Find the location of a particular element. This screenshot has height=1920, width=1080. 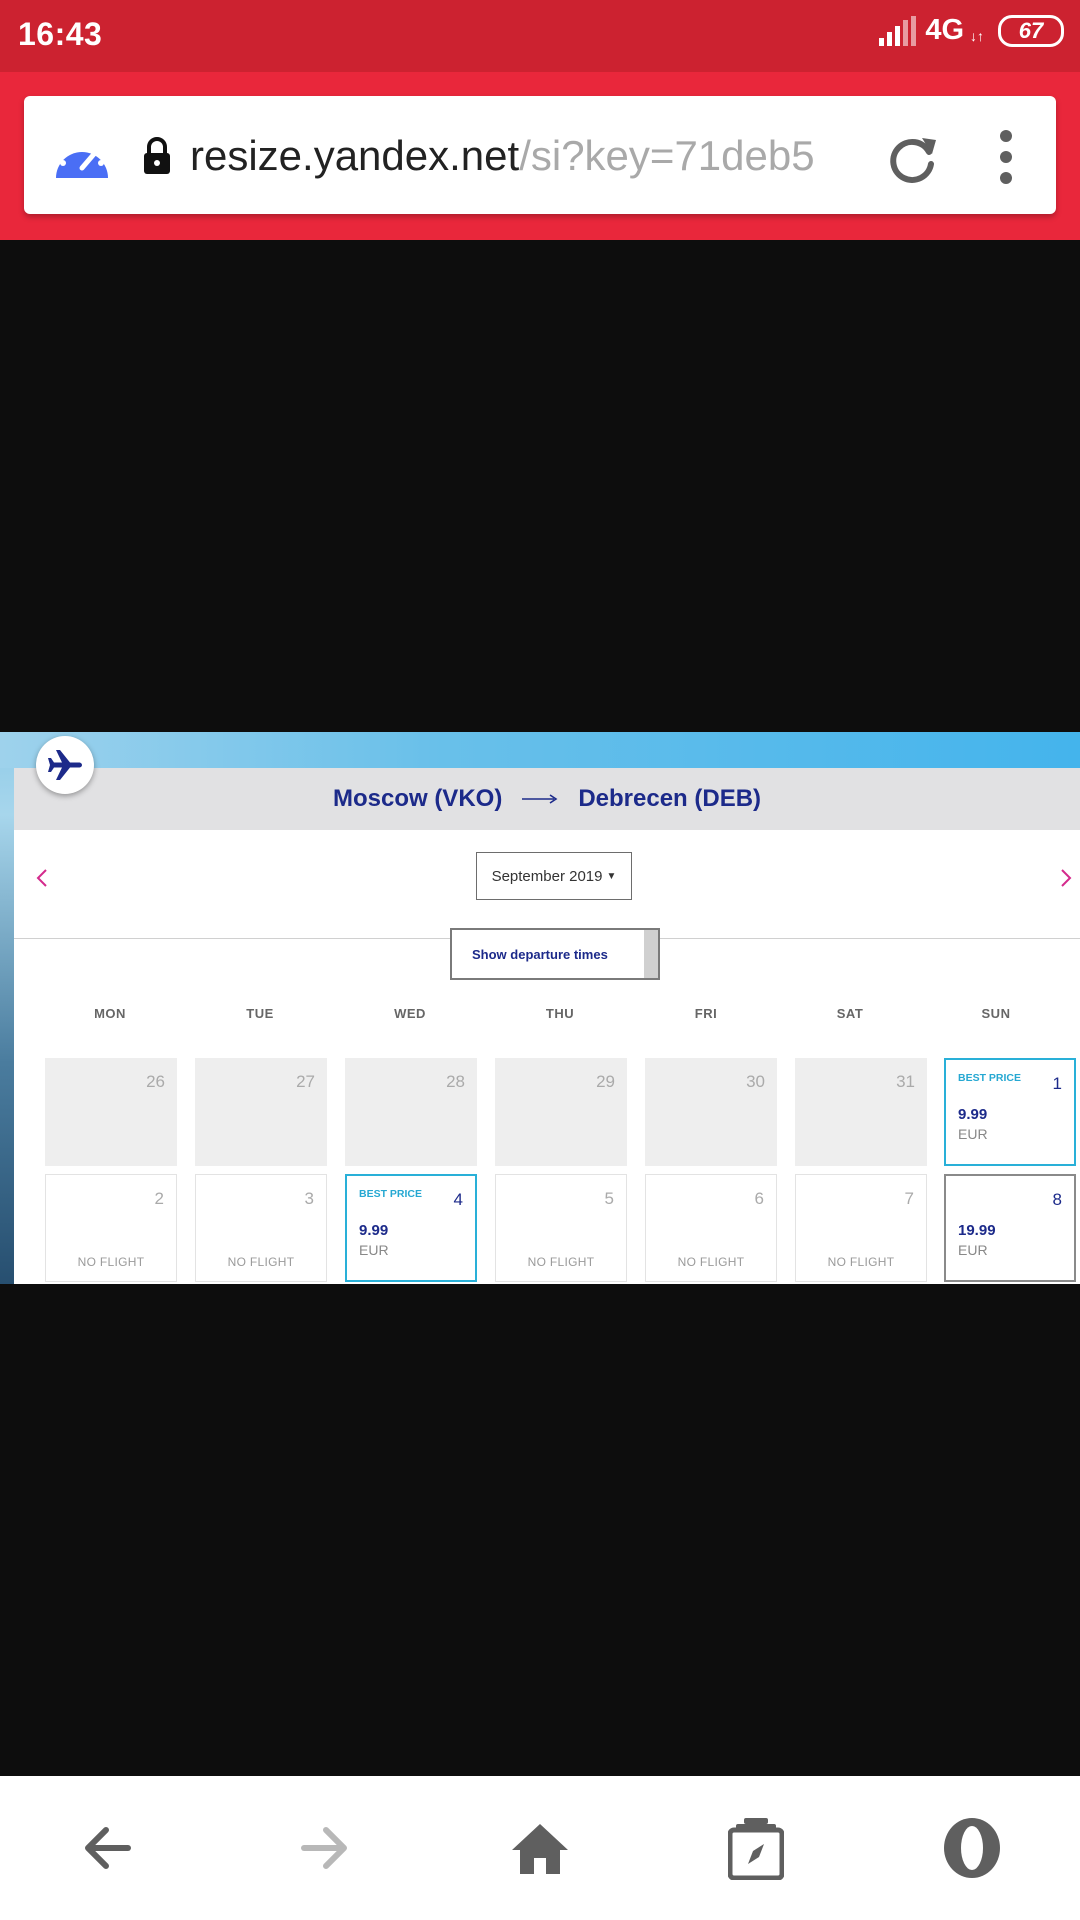

day-number: 7 is located at coordinates (909, 1198).